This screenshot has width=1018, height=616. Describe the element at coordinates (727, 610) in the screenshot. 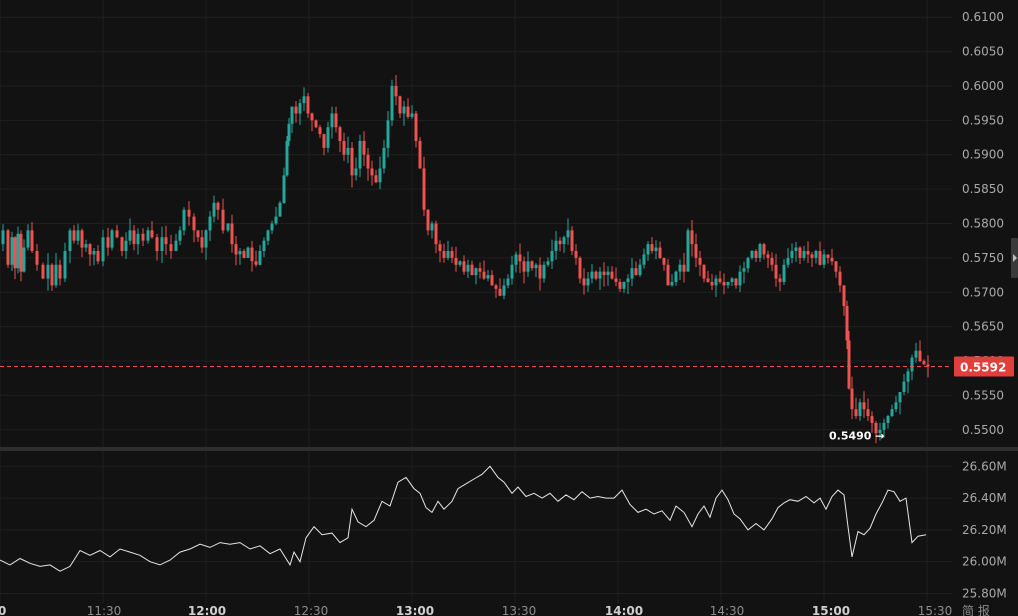

I see `time-axis-label: 14:30` at that location.